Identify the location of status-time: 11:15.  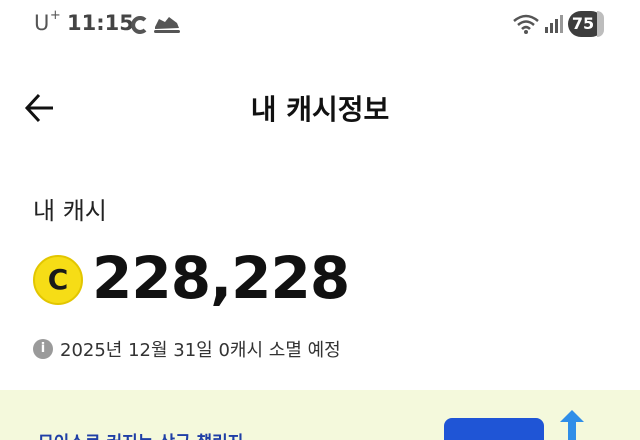
(100, 23).